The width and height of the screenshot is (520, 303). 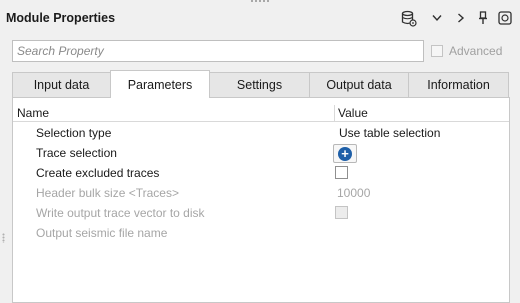 What do you see at coordinates (483, 18) in the screenshot?
I see `pin-icon` at bounding box center [483, 18].